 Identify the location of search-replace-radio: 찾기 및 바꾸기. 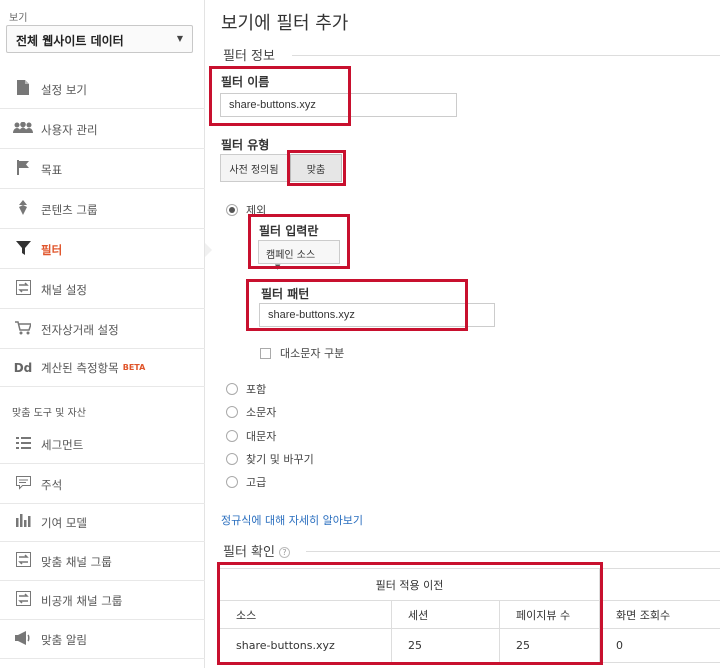
(270, 459).